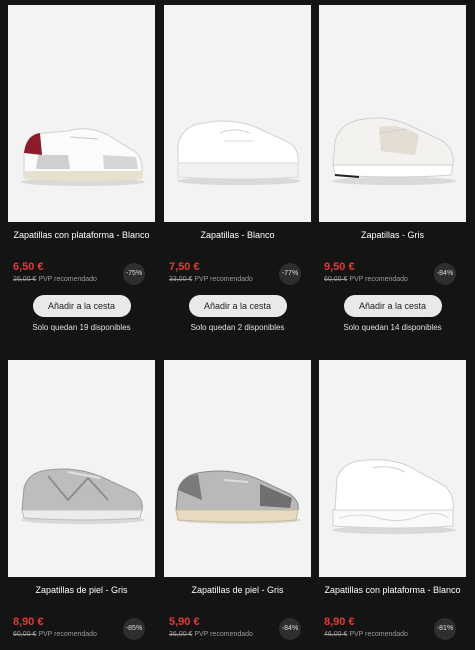 This screenshot has width=475, height=650. What do you see at coordinates (81, 629) in the screenshot?
I see `price-row: 8,90 € 60,00 € PVP recomendado -85%` at bounding box center [81, 629].